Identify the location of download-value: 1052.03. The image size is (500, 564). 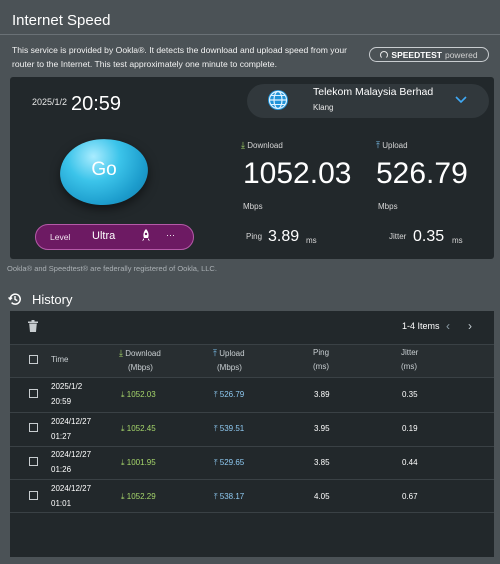
(297, 173).